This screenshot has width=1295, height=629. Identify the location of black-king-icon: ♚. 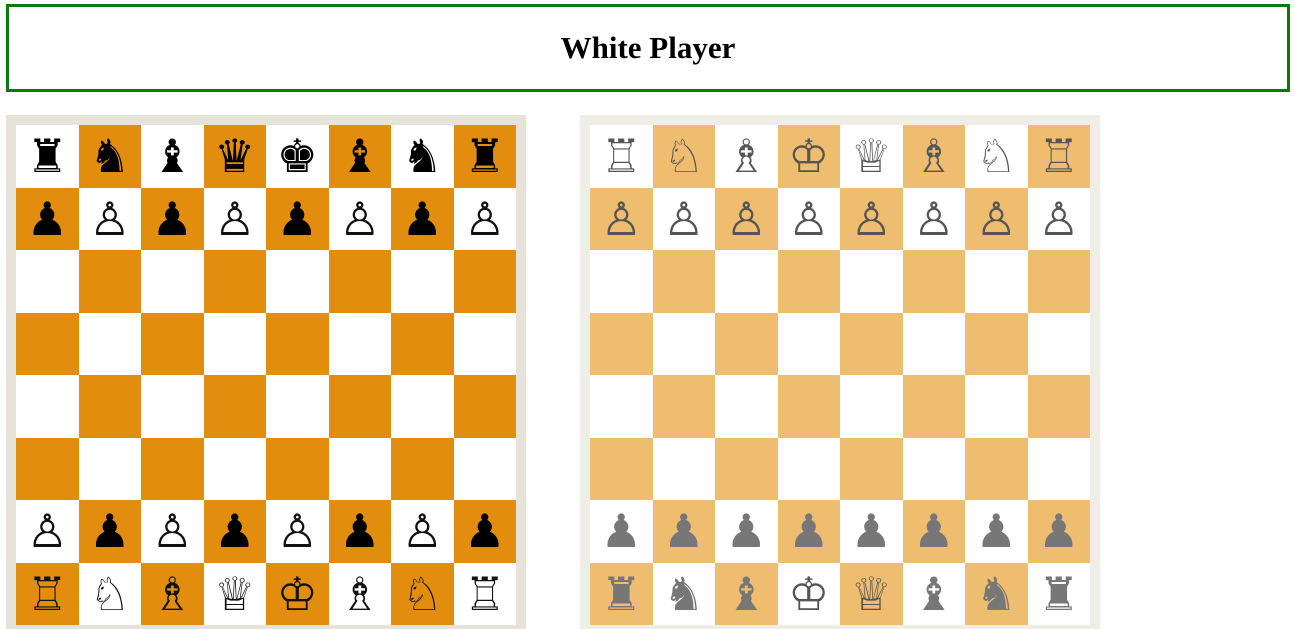
(297, 156).